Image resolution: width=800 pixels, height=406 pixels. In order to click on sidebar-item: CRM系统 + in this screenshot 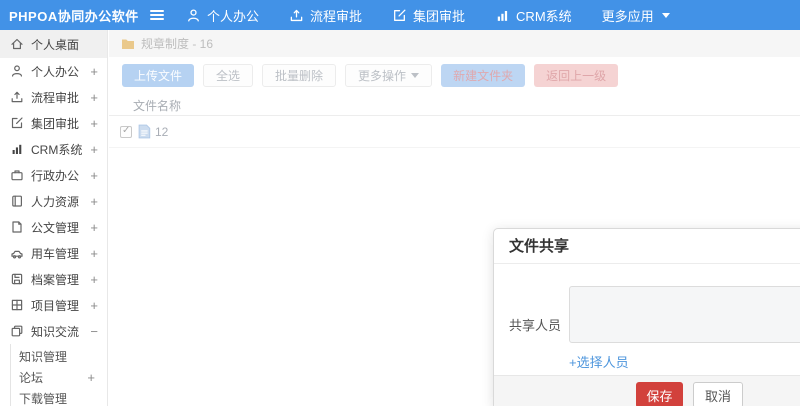, I will do `click(53, 149)`.